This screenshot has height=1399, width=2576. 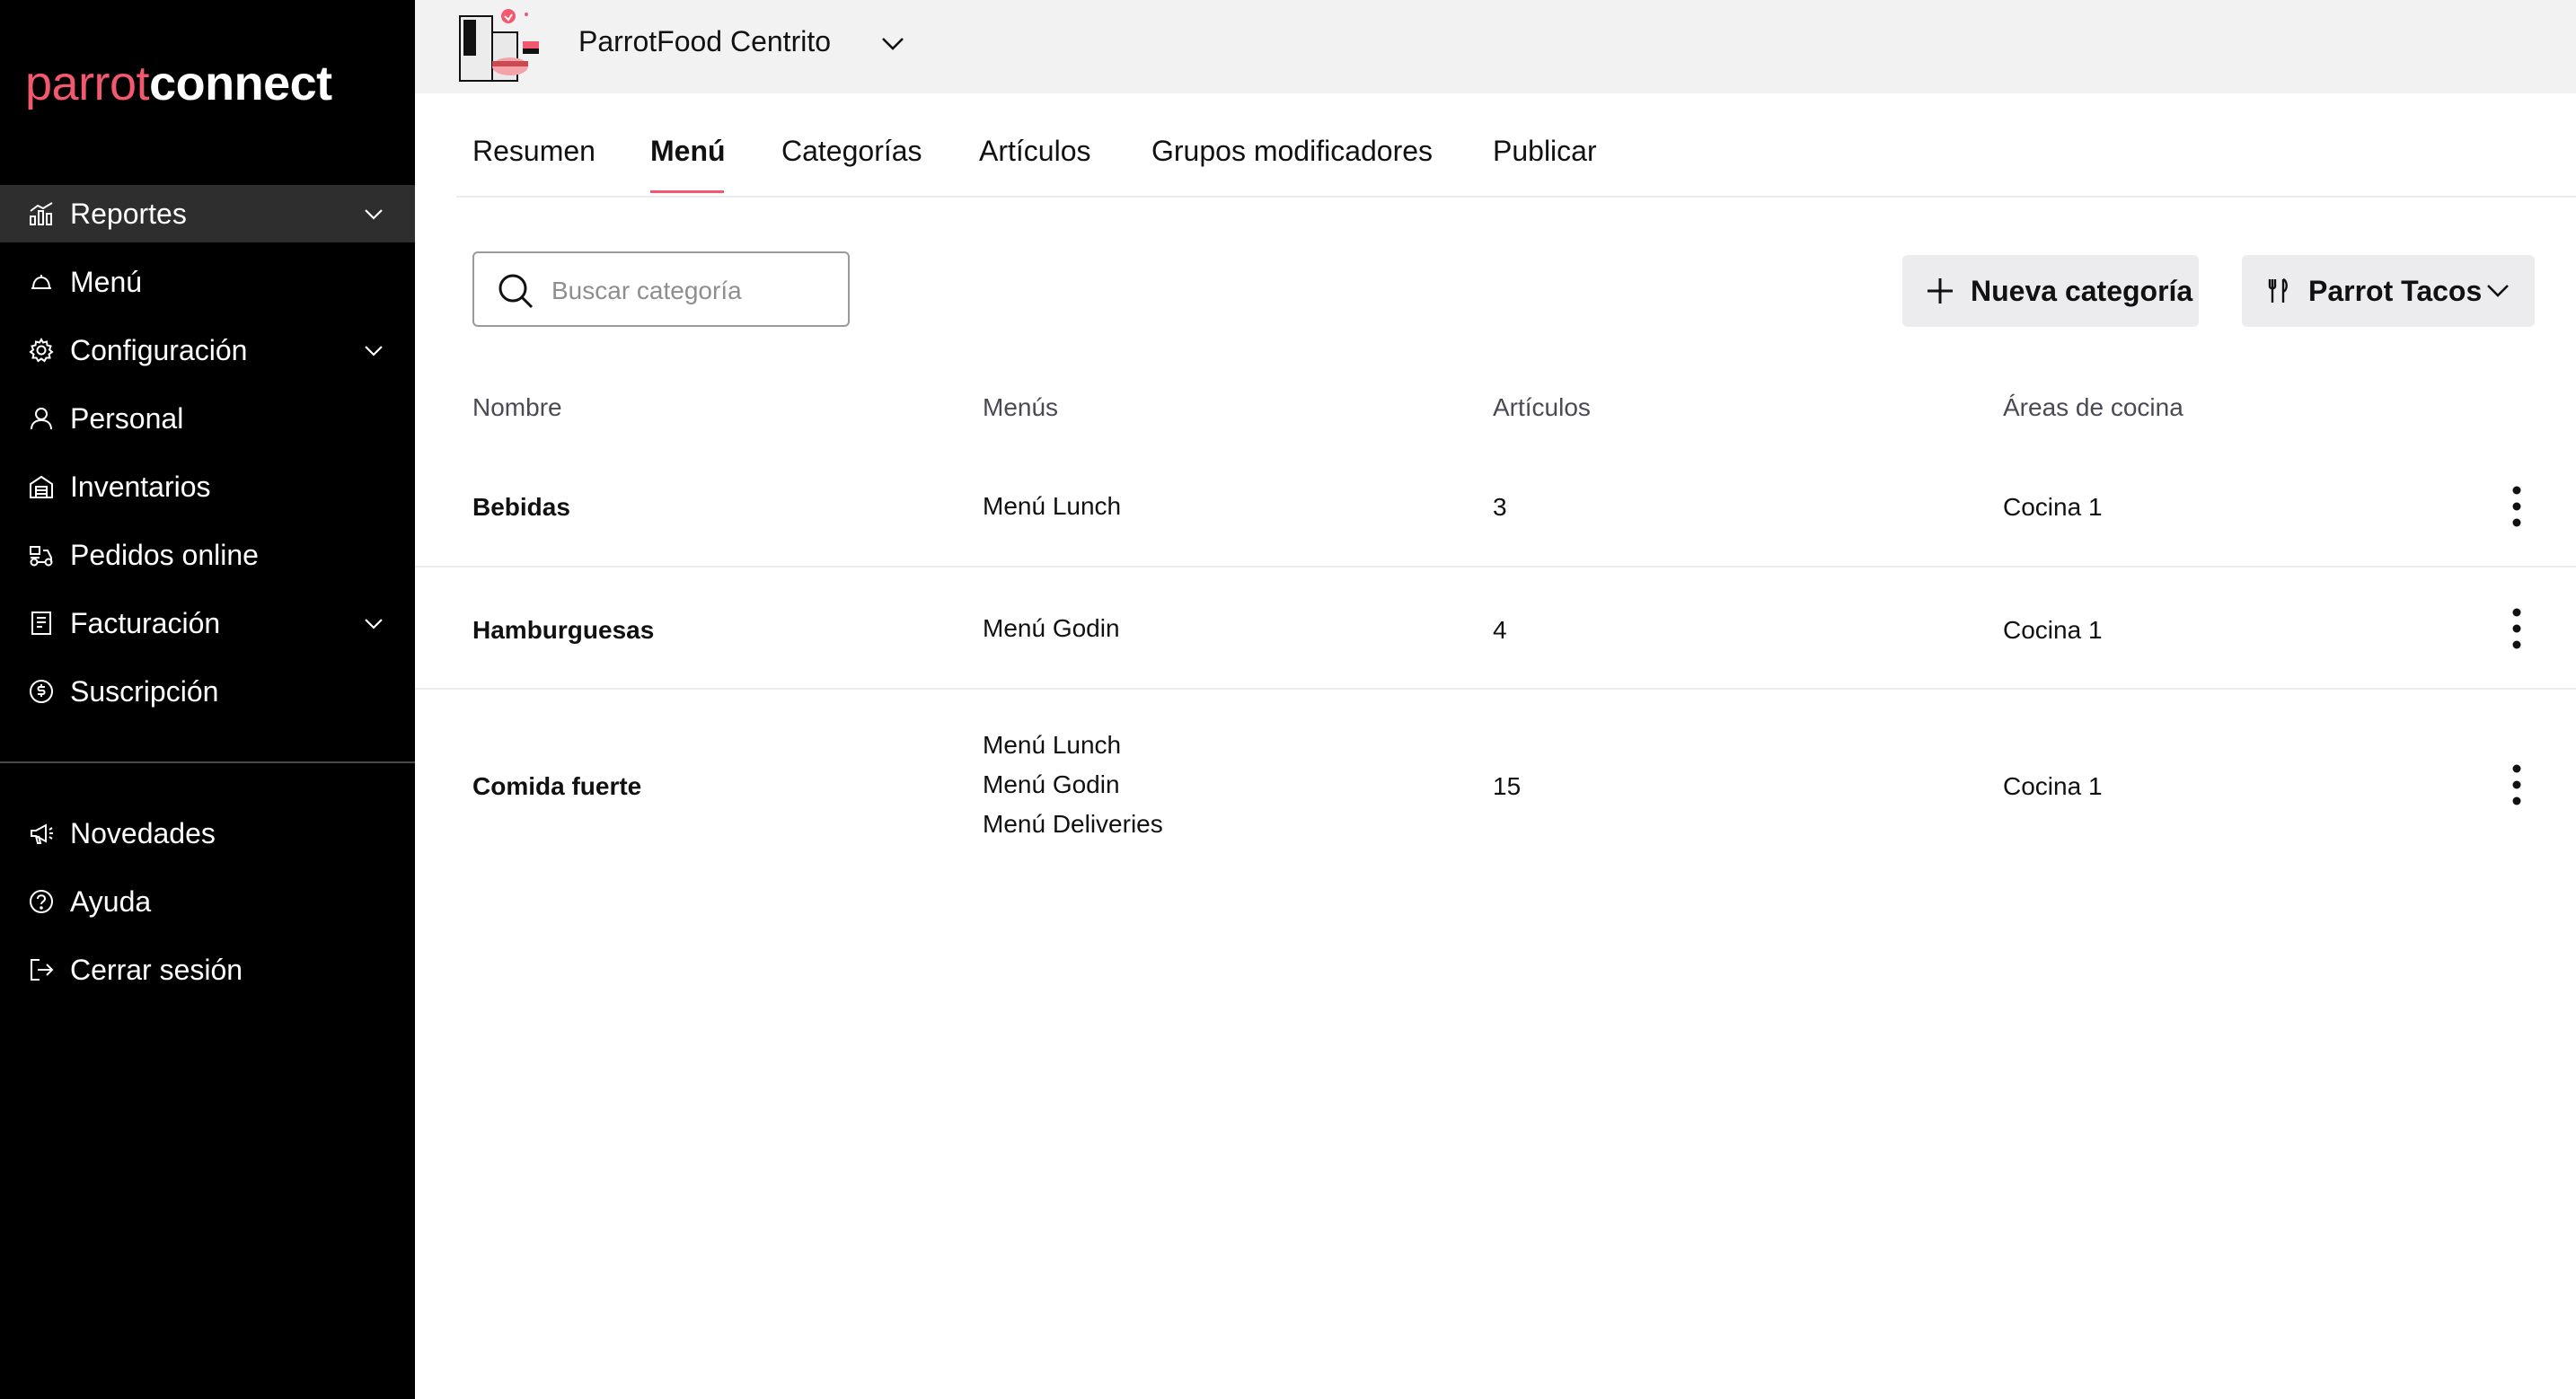 What do you see at coordinates (41, 623) in the screenshot?
I see `invoice-icon` at bounding box center [41, 623].